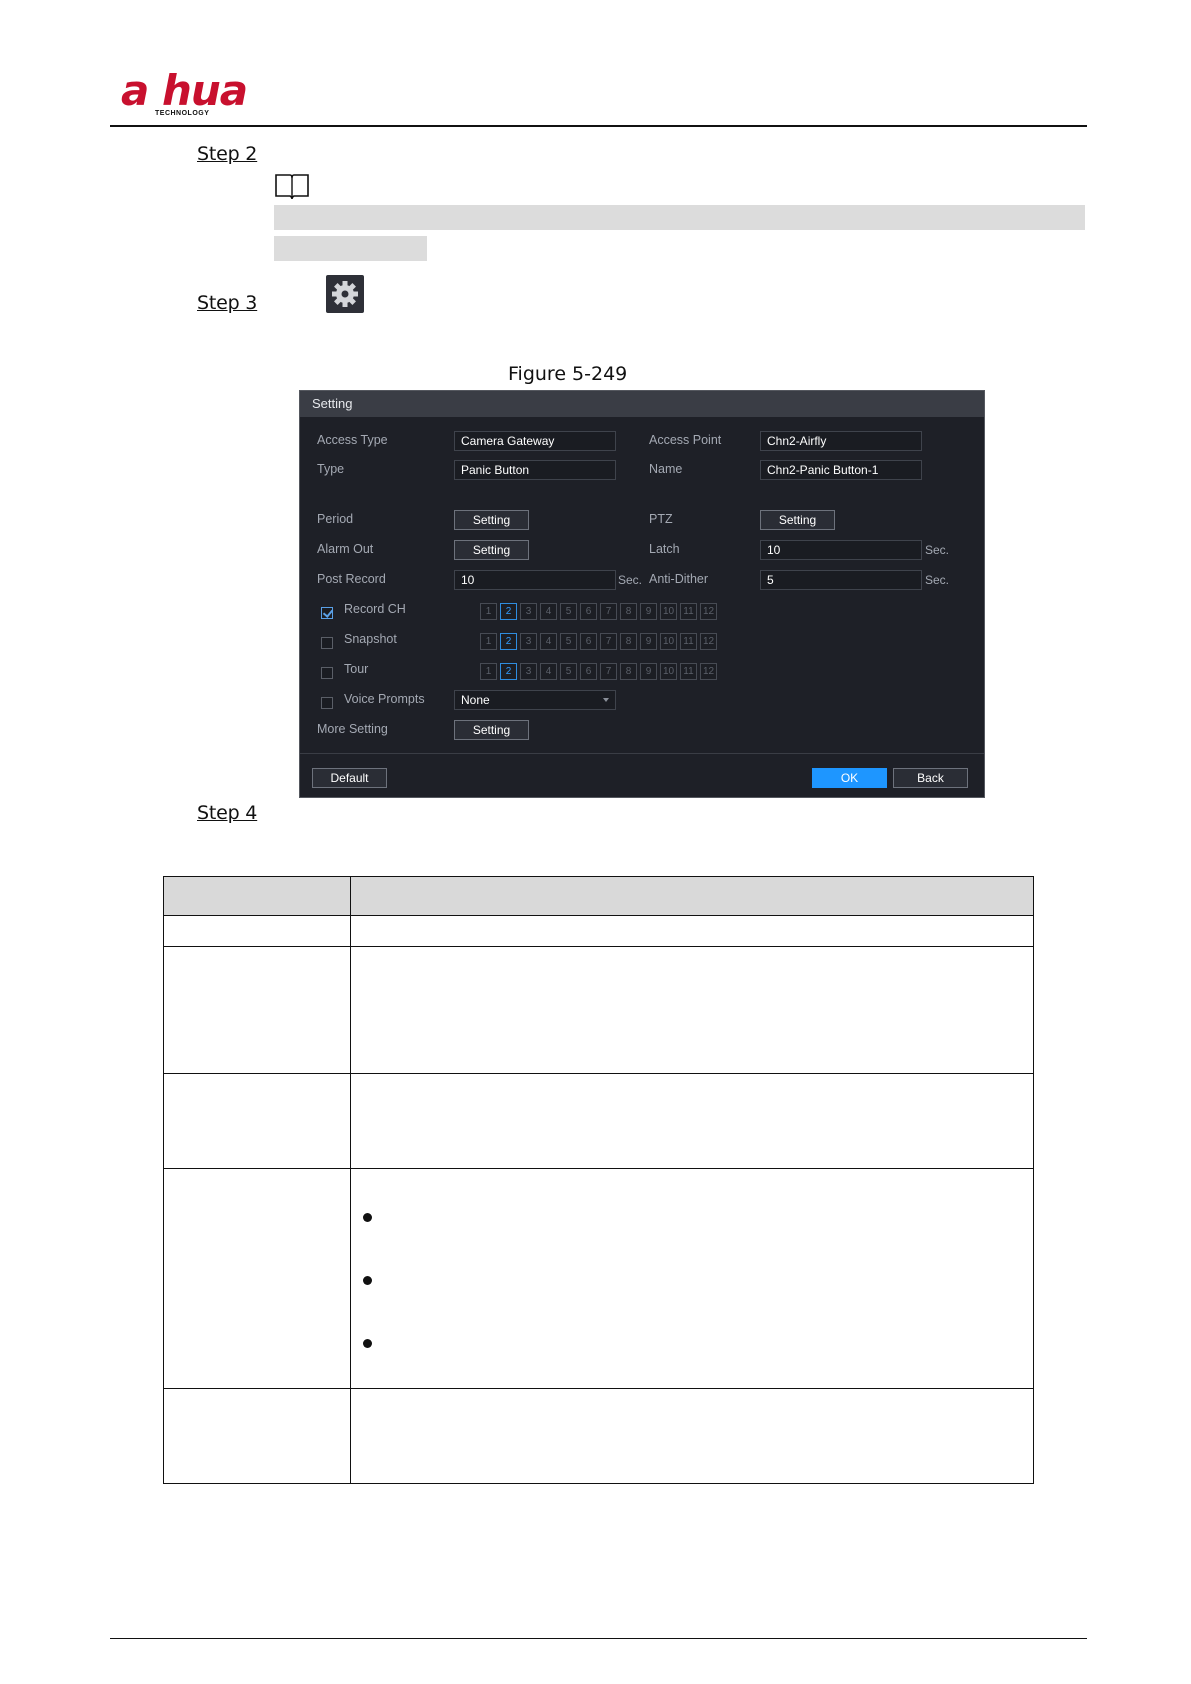 This screenshot has width=1191, height=1684. I want to click on table-header-row, so click(598, 896).